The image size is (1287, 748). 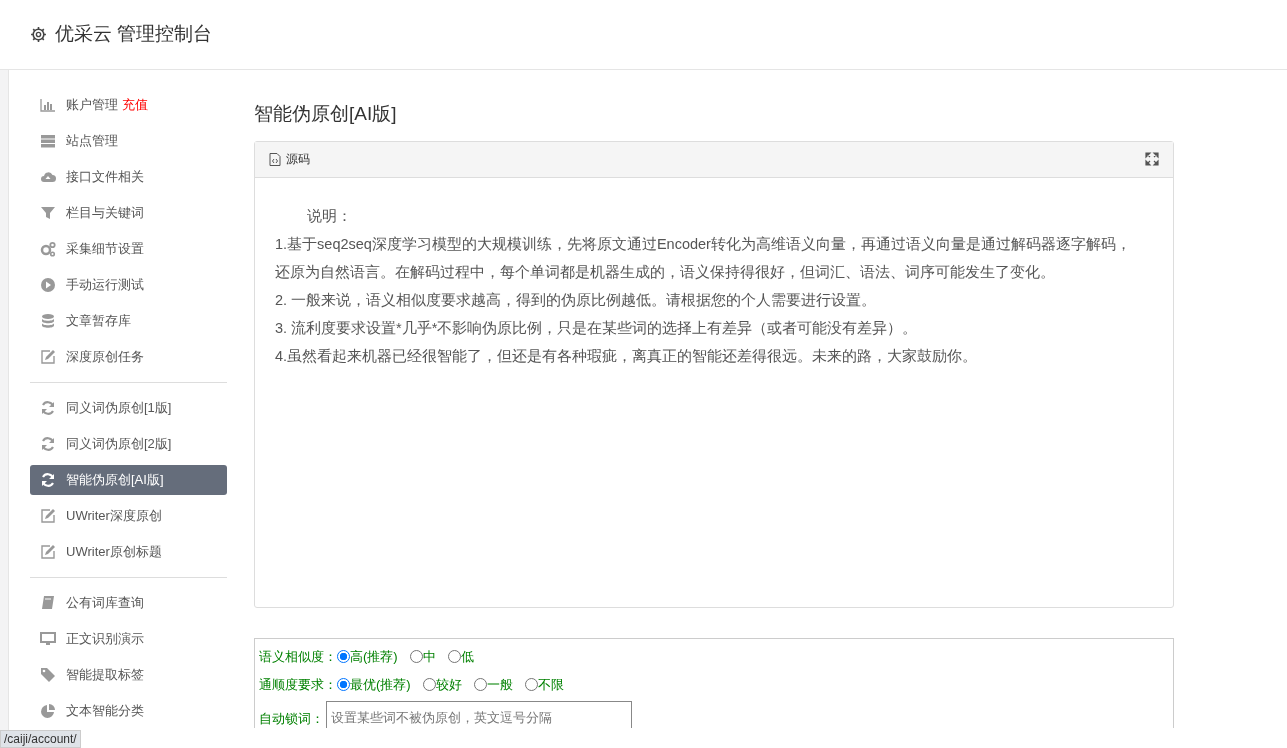 I want to click on link-preview-bar: /caiji/account/, so click(x=40, y=739).